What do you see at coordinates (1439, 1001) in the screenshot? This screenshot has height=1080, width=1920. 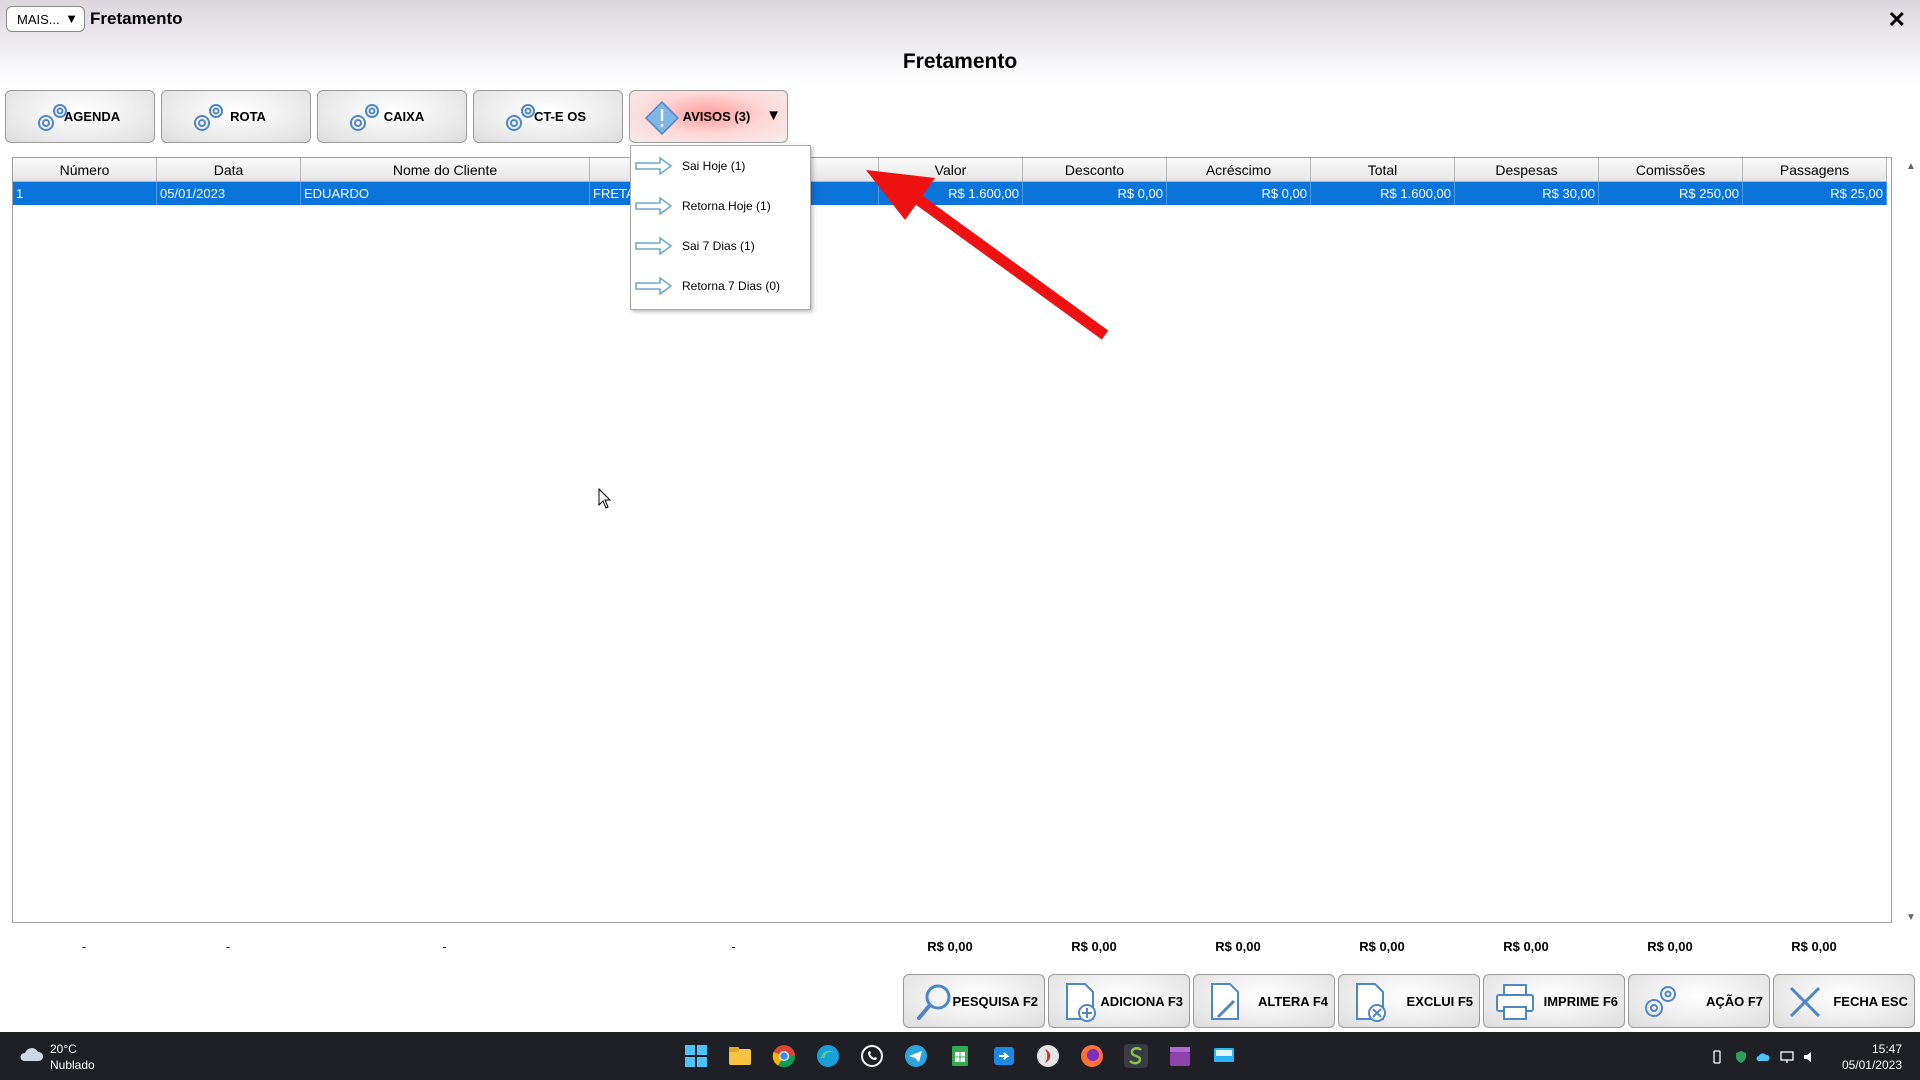 I see `exclui-label: EXCLUI F5` at bounding box center [1439, 1001].